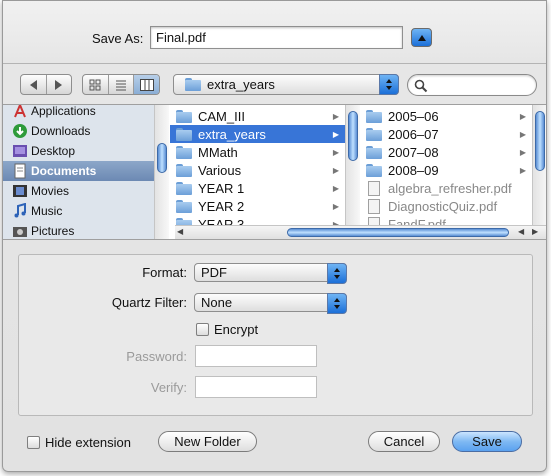 The width and height of the screenshot is (551, 476). What do you see at coordinates (535, 231) in the screenshot?
I see `scroll-right-icon: ▶` at bounding box center [535, 231].